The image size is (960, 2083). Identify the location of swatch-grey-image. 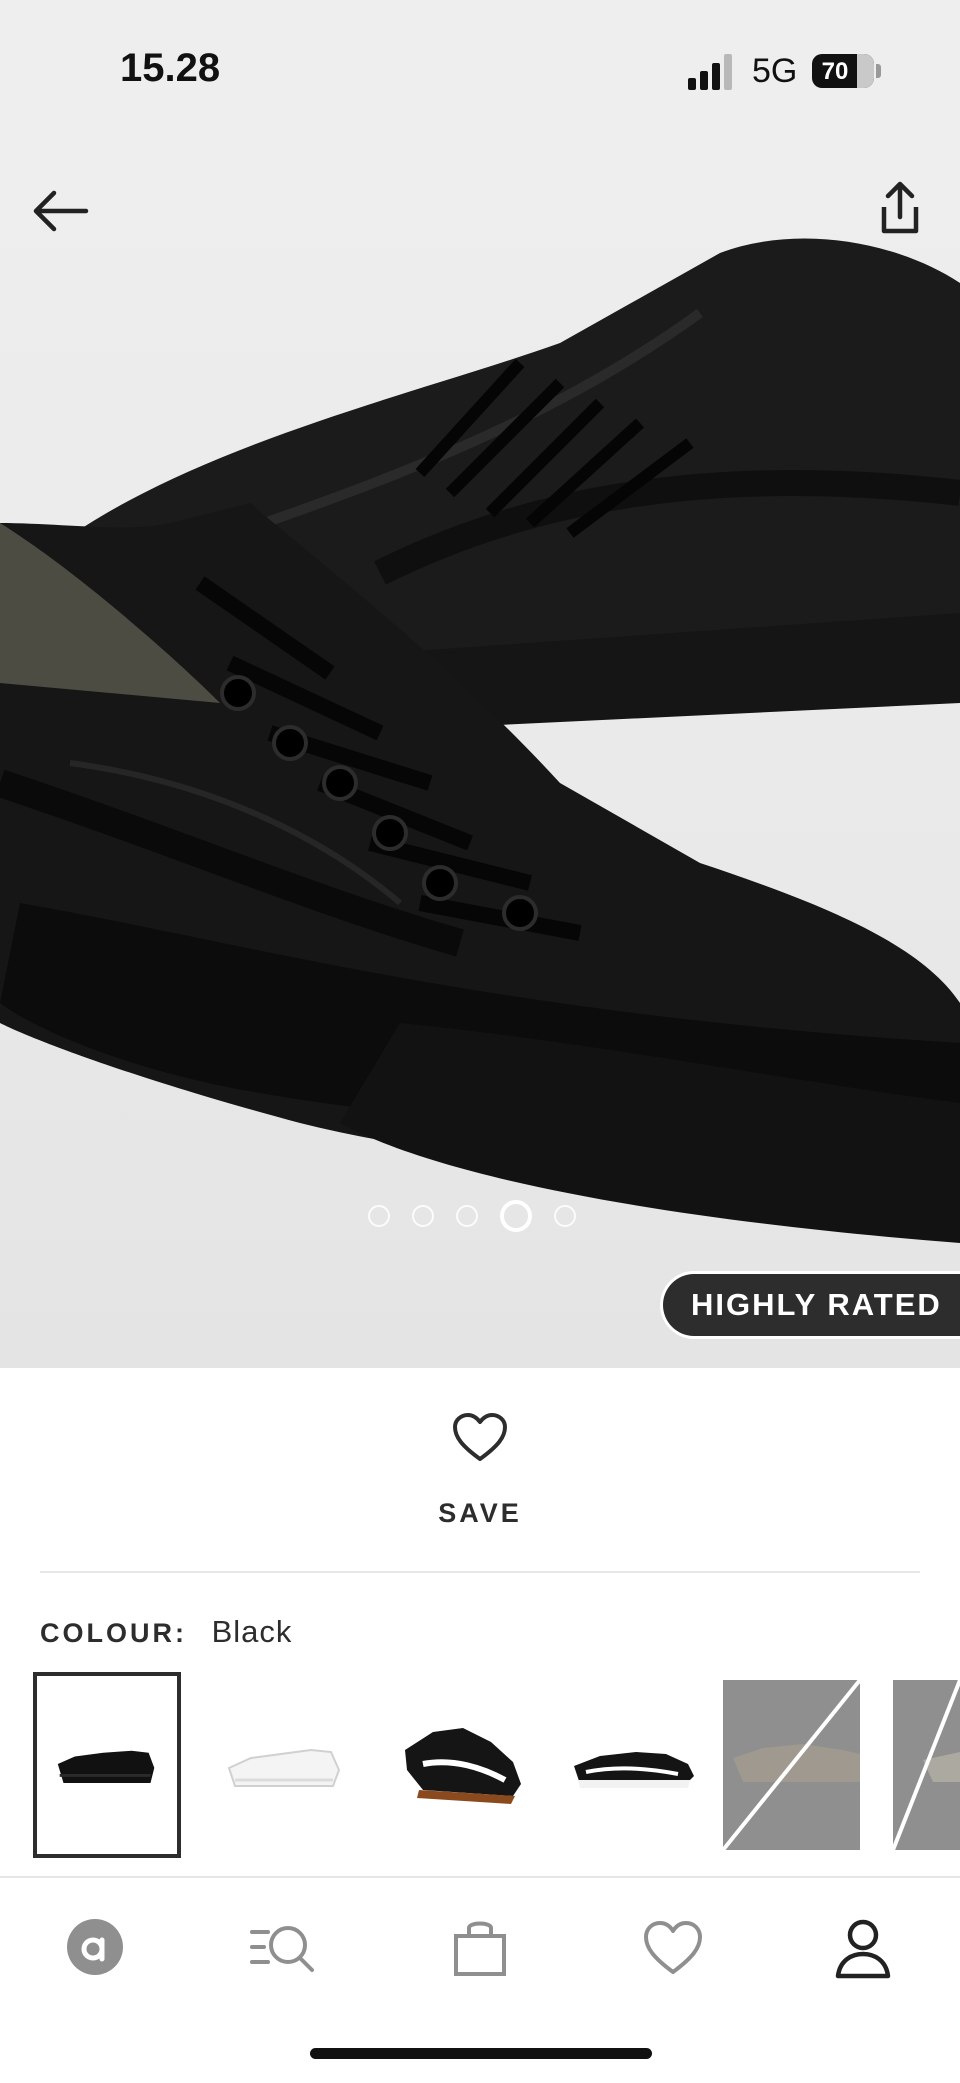
(791, 1765).